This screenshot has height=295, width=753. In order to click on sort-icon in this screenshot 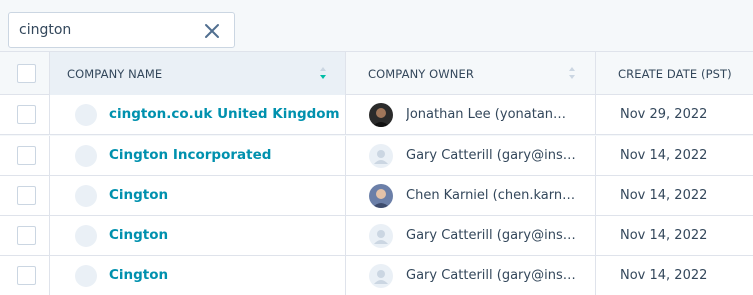, I will do `click(572, 73)`.